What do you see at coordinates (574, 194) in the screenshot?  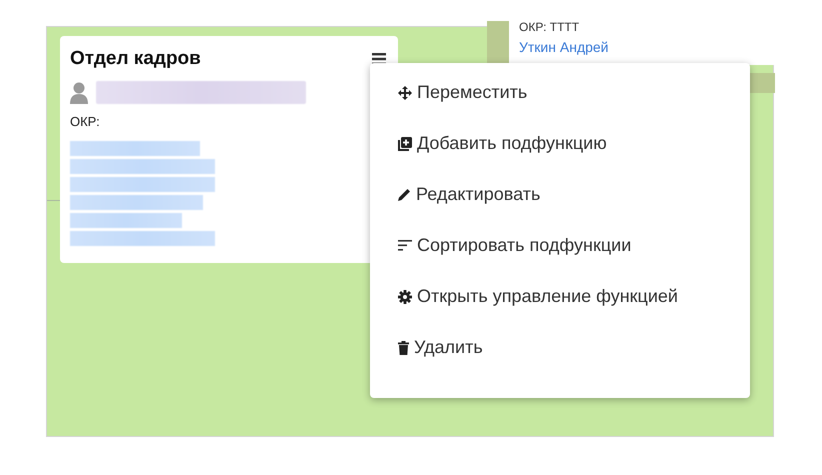 I see `menu-item: Редактировать` at bounding box center [574, 194].